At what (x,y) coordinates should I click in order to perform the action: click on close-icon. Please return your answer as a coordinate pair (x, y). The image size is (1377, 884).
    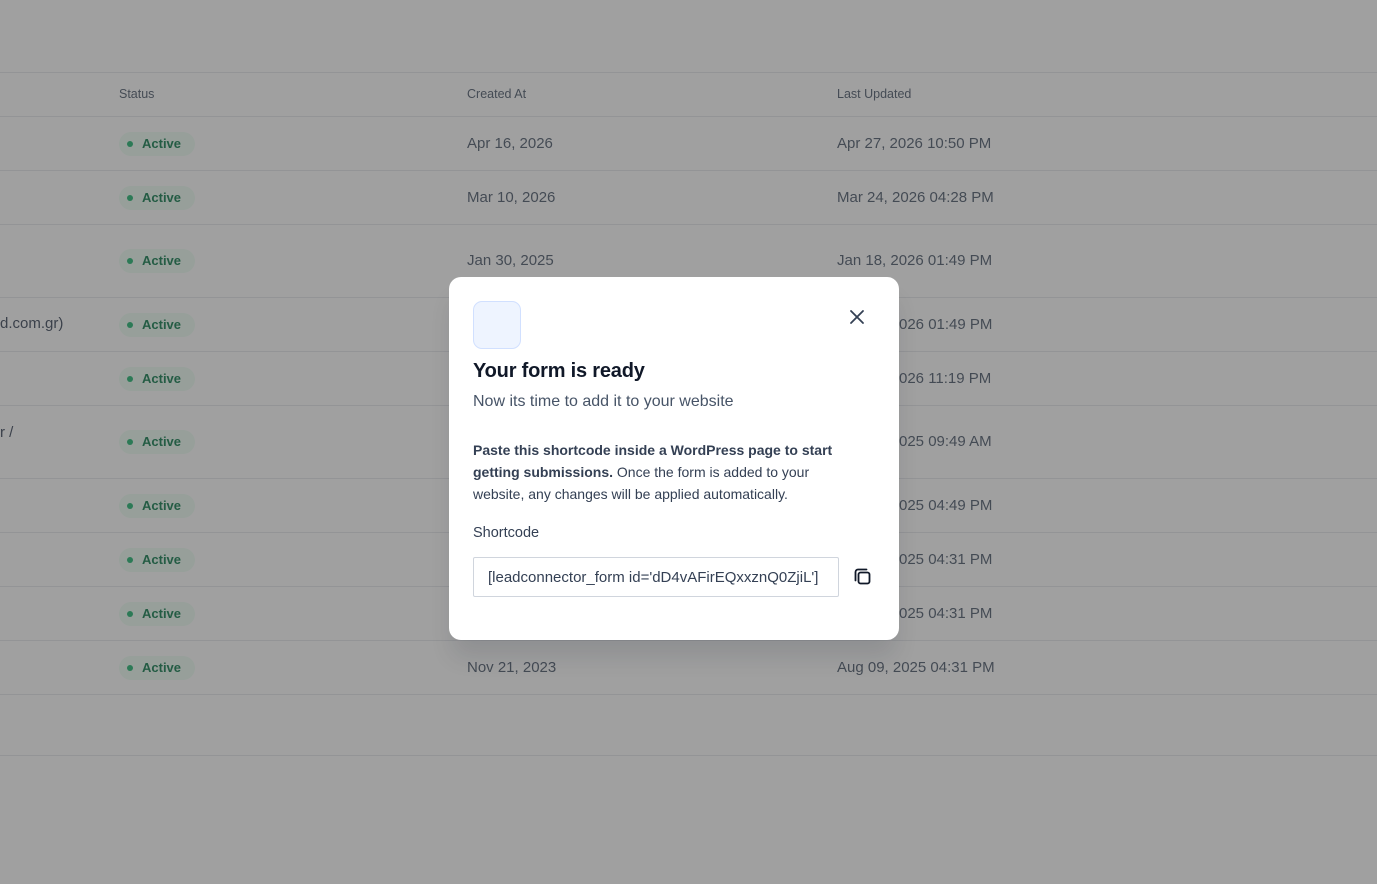
    Looking at the image, I should click on (857, 317).